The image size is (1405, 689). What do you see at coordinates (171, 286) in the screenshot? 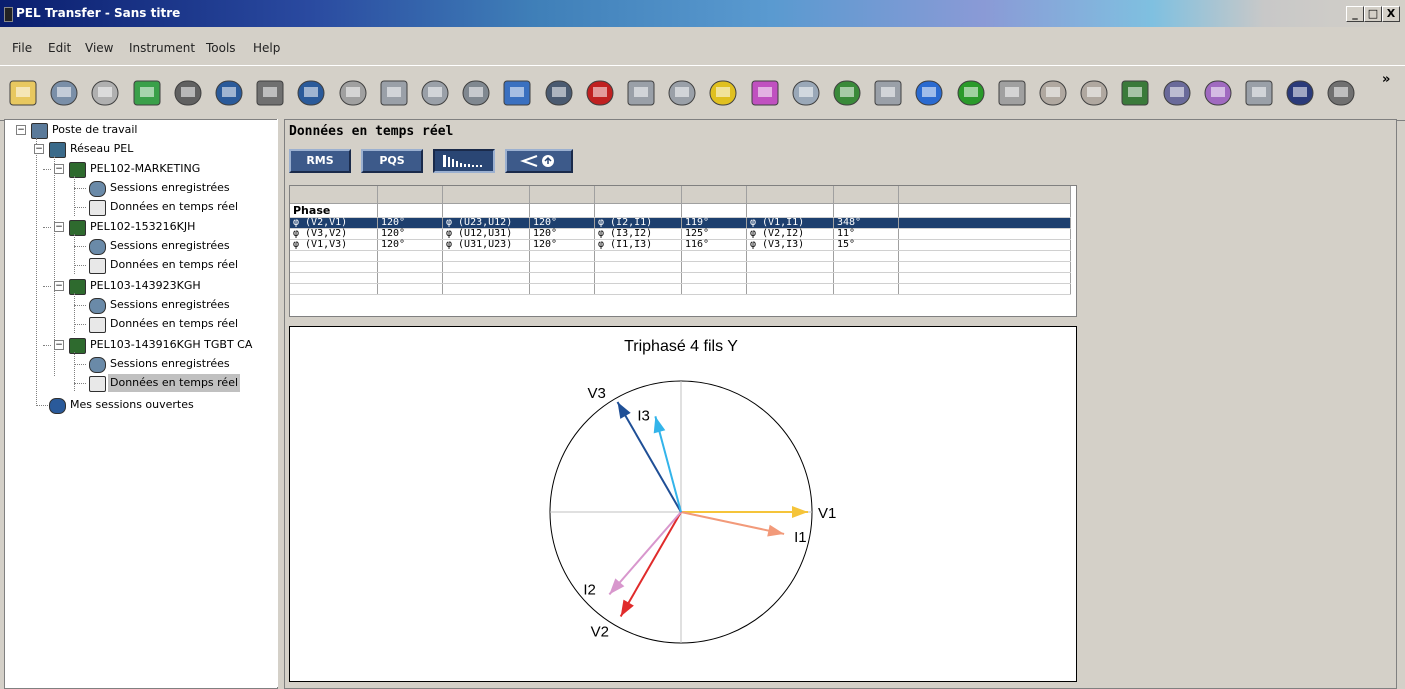
I see `tree-item: PEL103-143923KGH` at bounding box center [171, 286].